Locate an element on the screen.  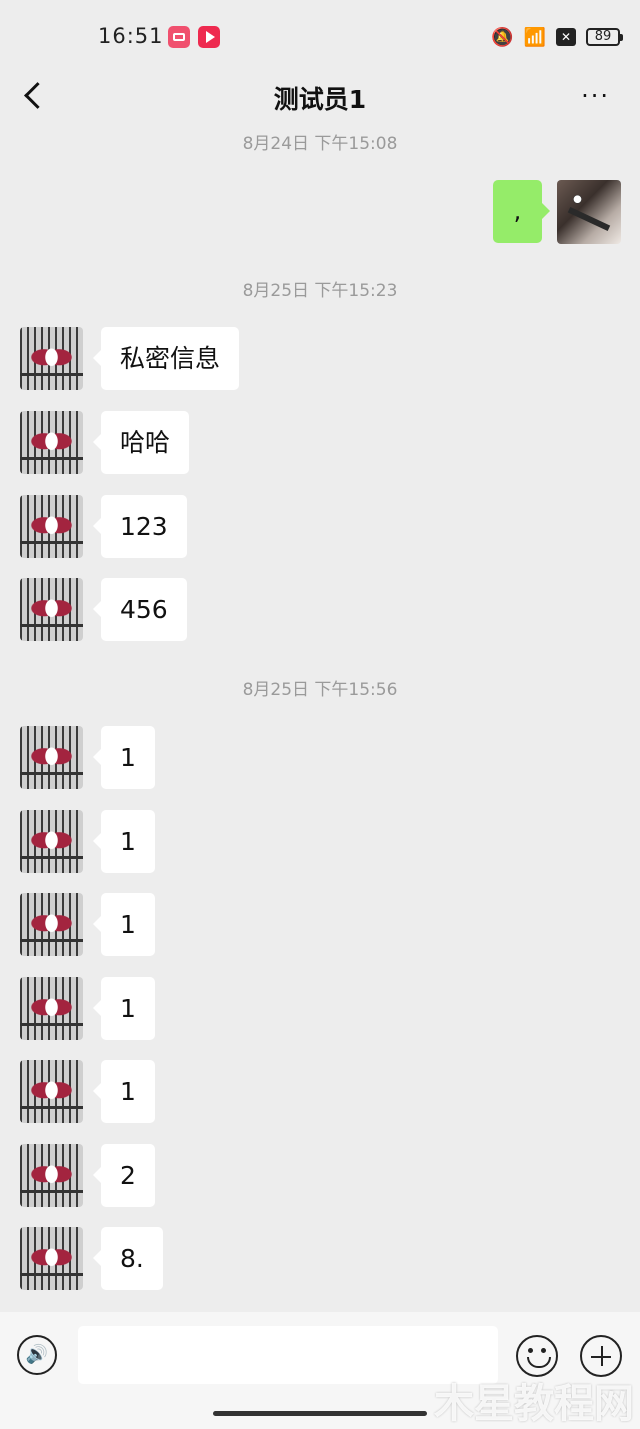
message-bubble: 私密信息 is located at coordinates (166, 358).